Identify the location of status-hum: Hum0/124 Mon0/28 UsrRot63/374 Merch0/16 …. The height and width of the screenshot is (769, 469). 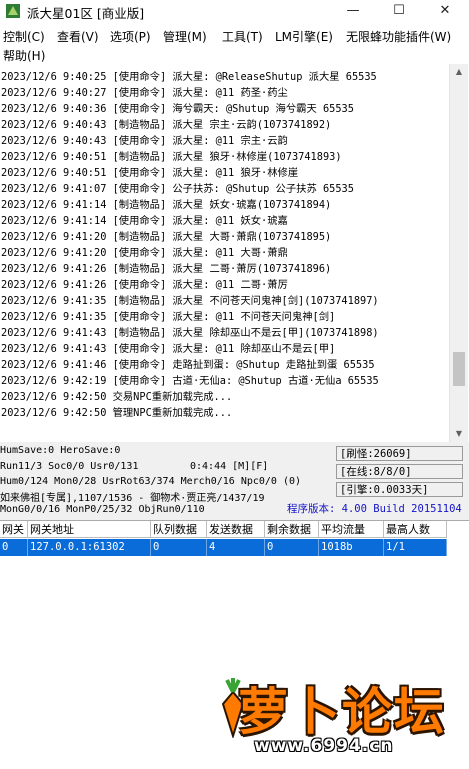
(151, 481).